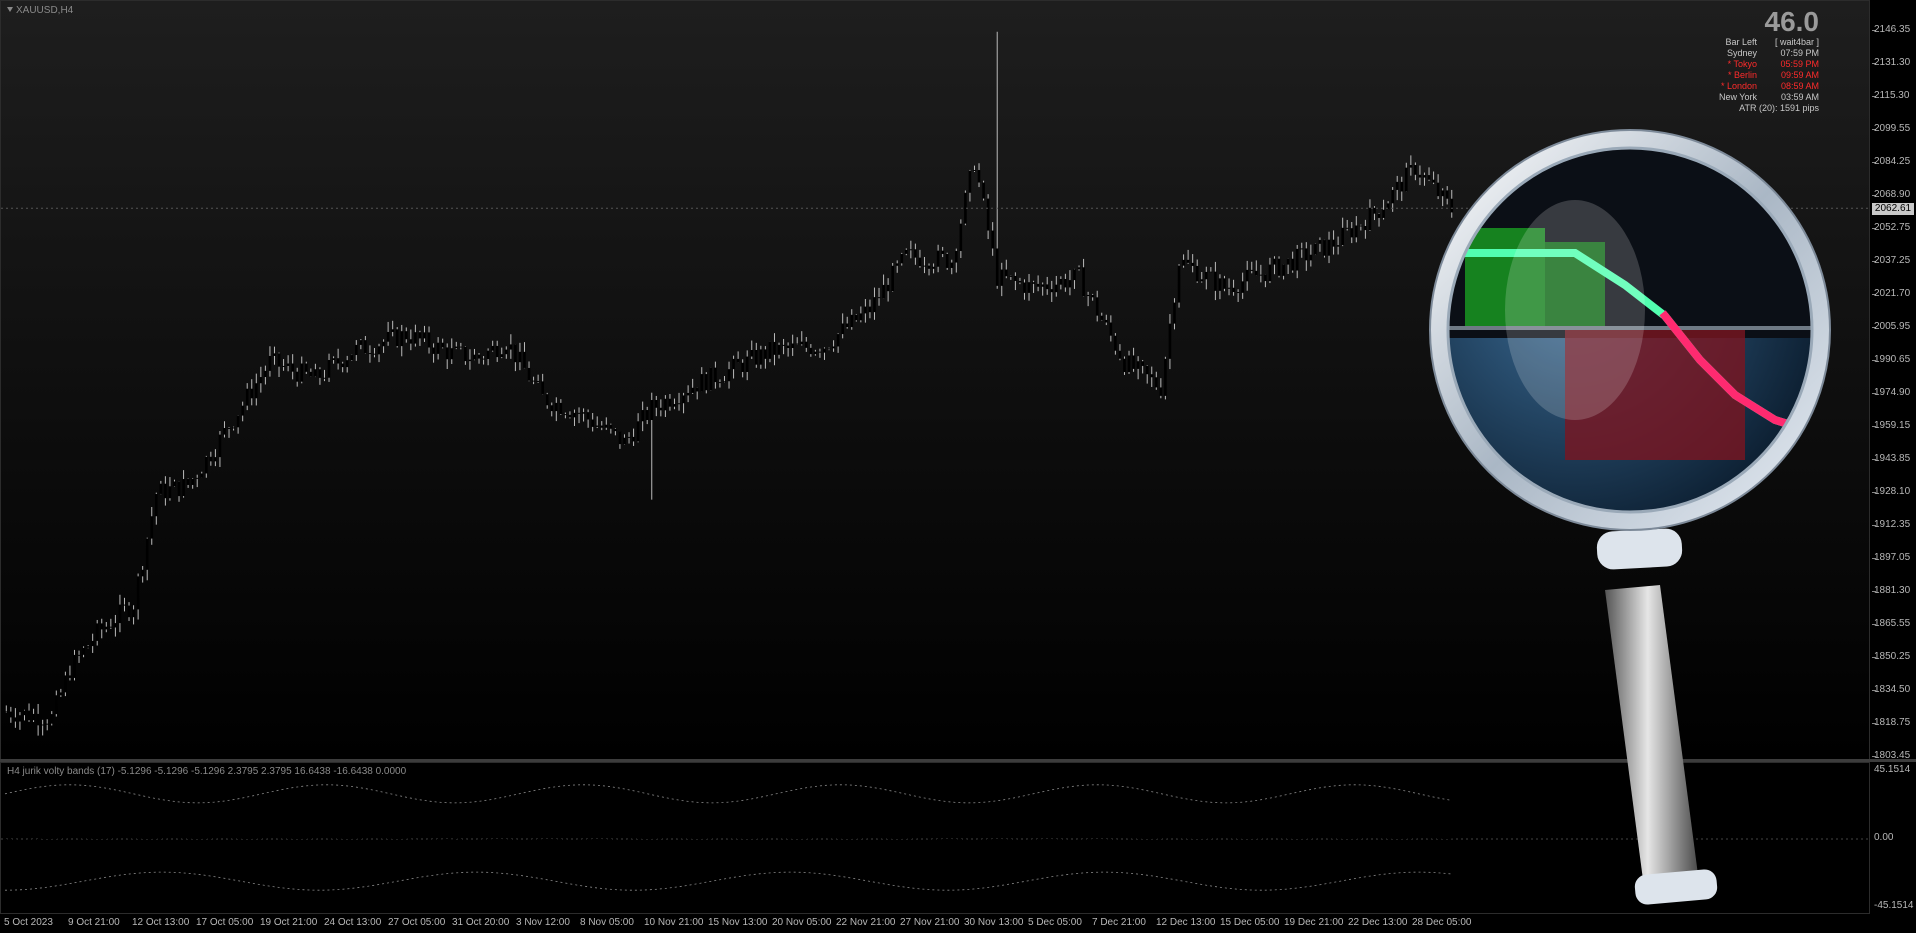 This screenshot has height=933, width=1916. What do you see at coordinates (1442, 922) in the screenshot?
I see `time-tick-label: 28 Dec 05:00` at bounding box center [1442, 922].